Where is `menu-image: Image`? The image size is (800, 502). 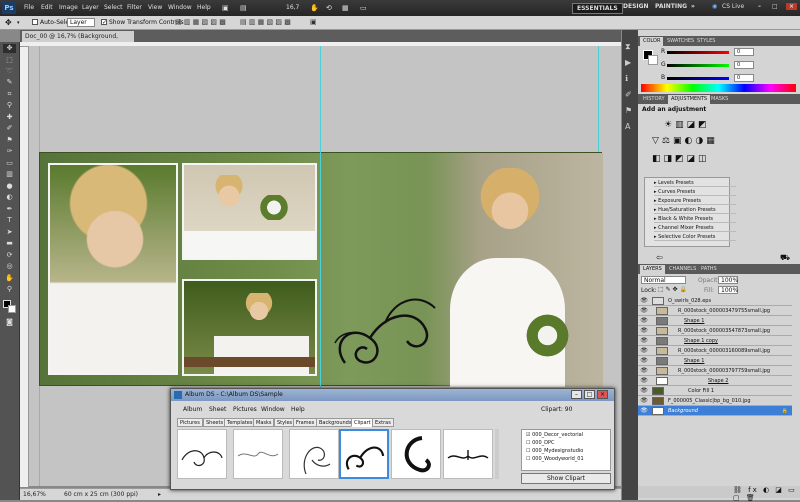 menu-image: Image is located at coordinates (68, 7).